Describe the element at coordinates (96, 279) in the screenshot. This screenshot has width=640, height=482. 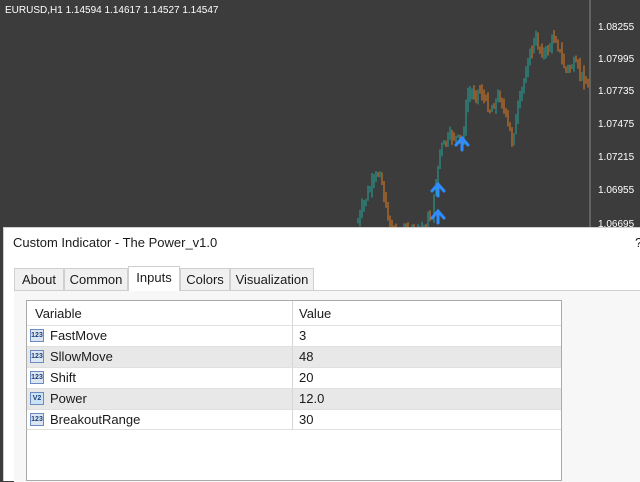
I see `tab-common: Common` at that location.